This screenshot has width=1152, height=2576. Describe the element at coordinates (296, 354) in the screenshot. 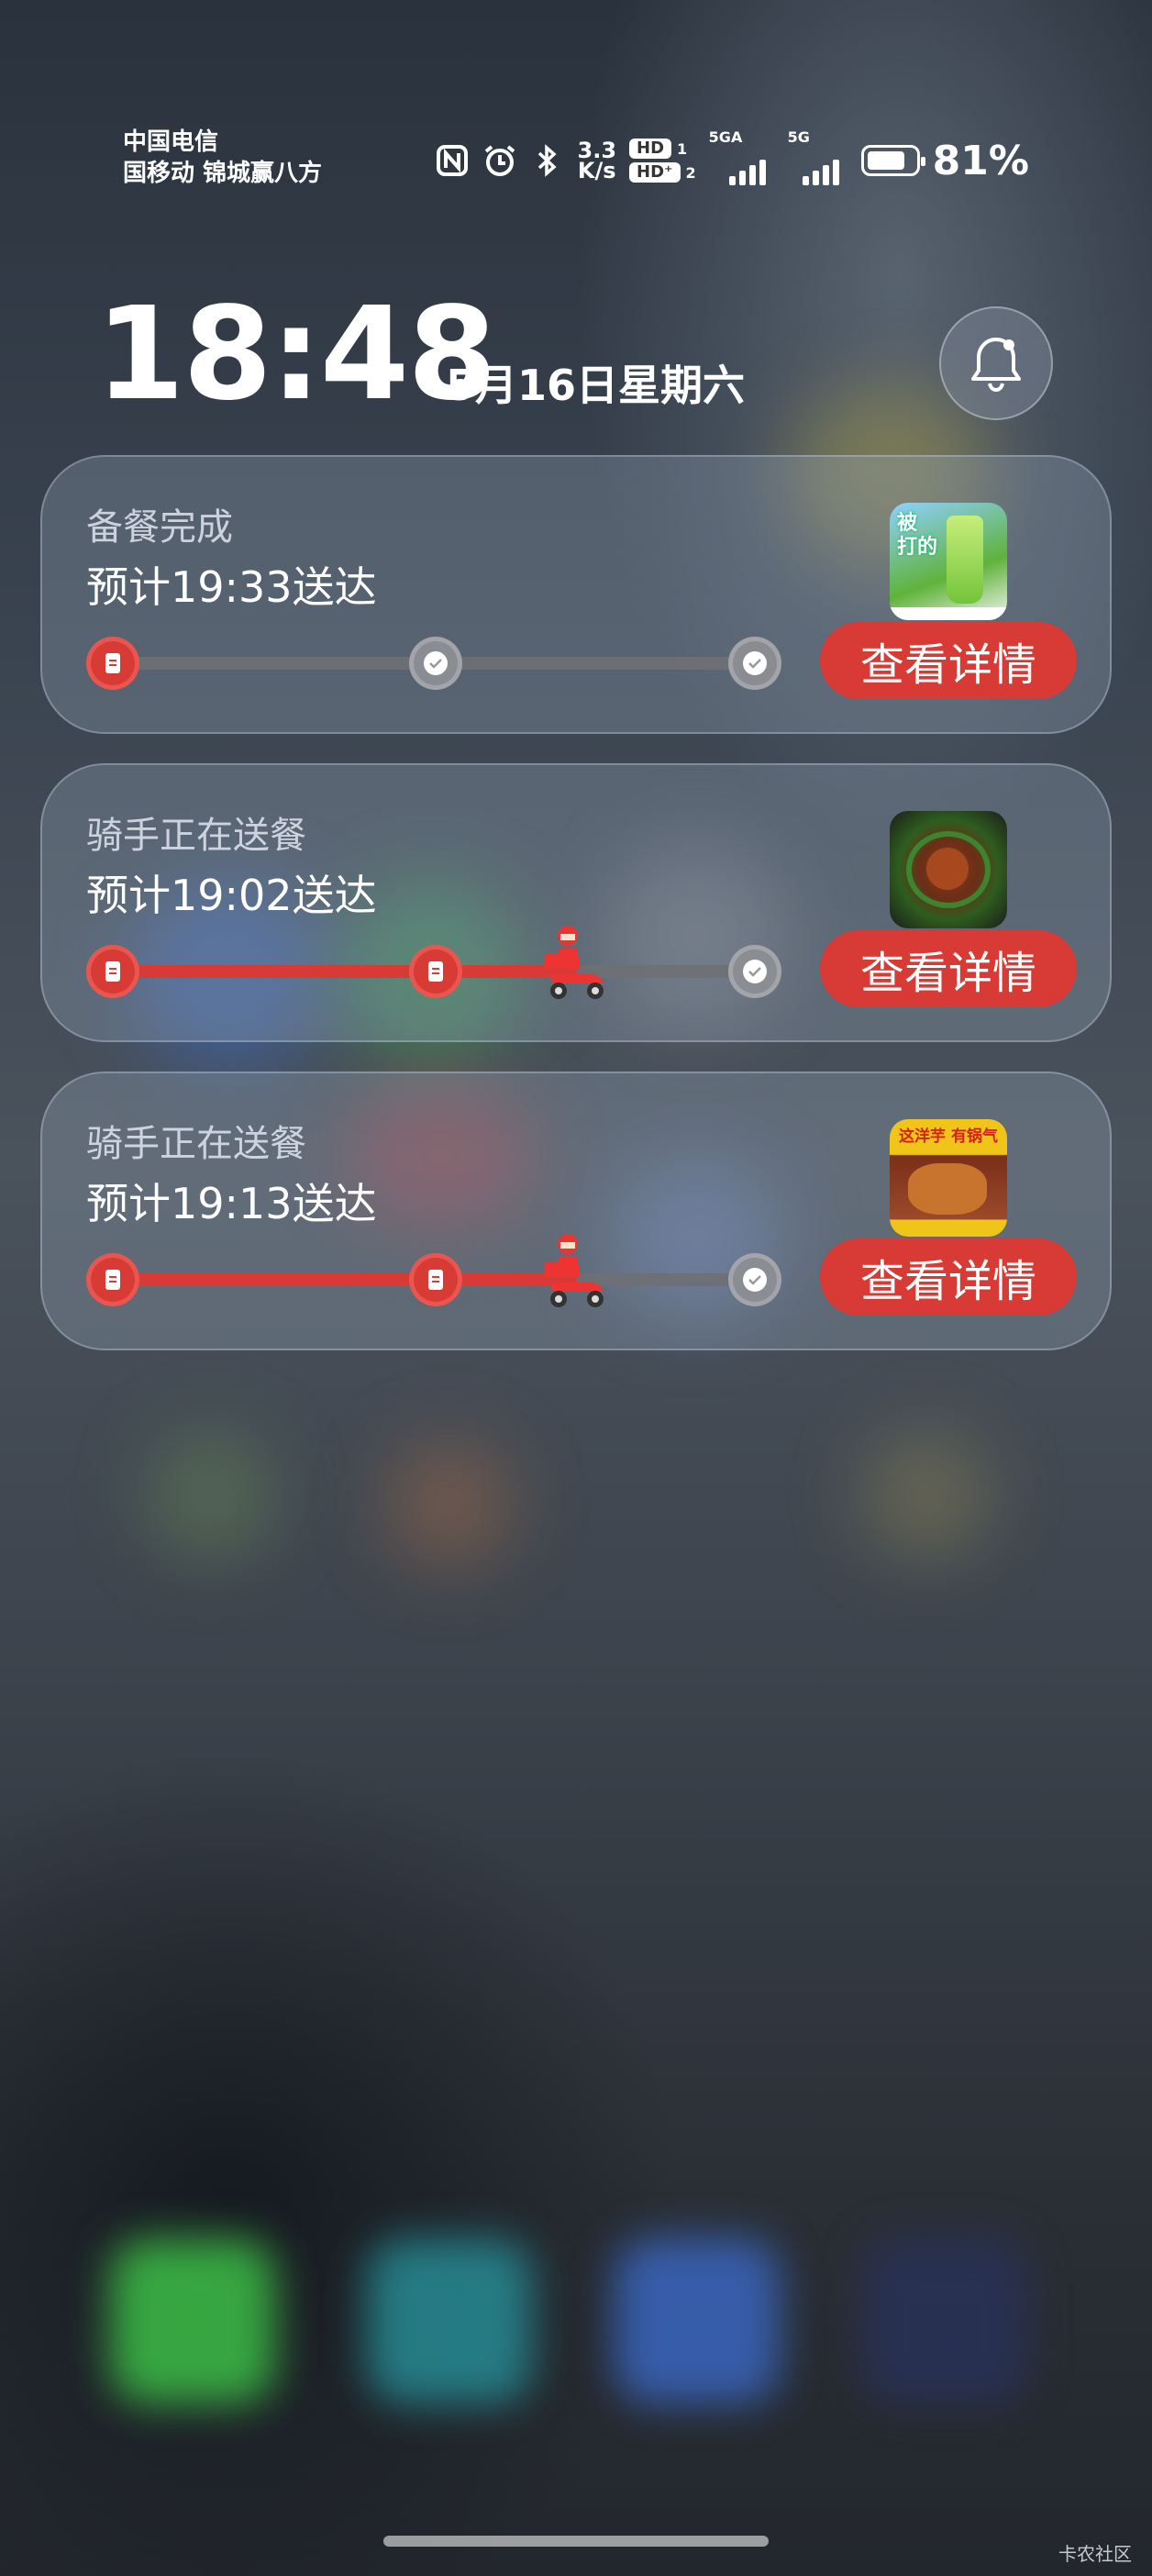

I see `lock-clock: 18:48` at that location.